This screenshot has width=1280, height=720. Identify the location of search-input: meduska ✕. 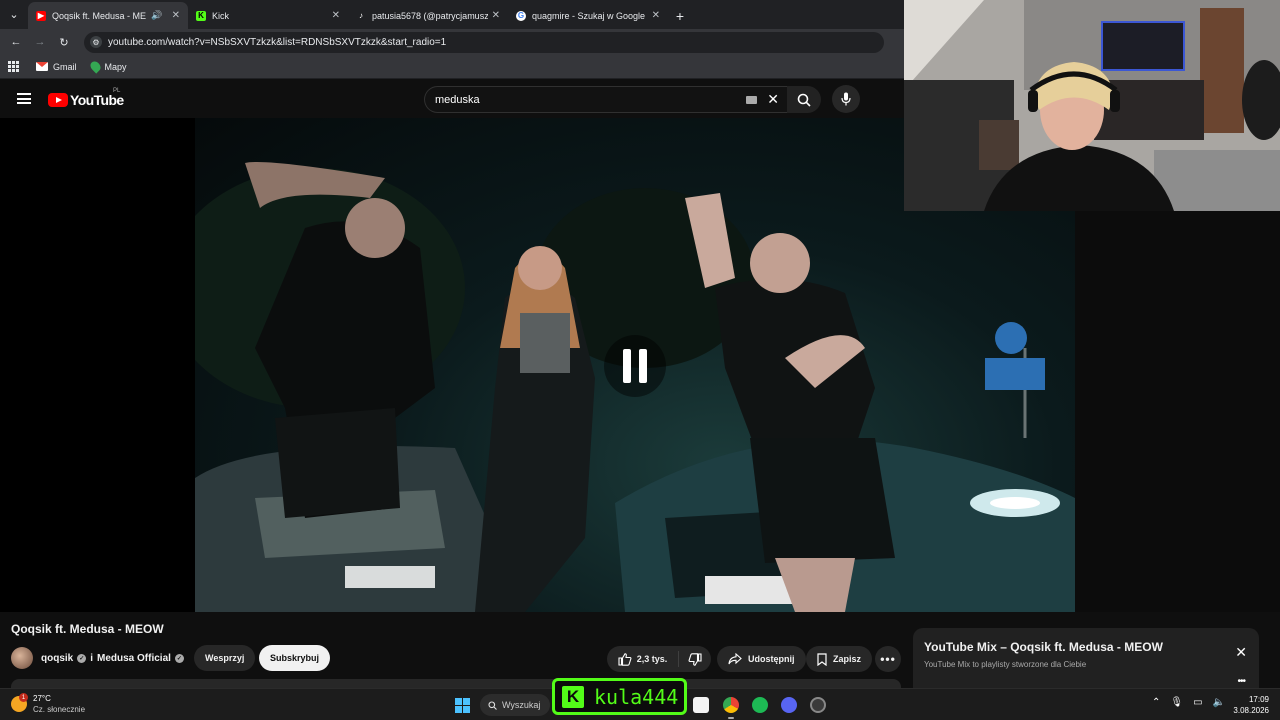
(605, 99).